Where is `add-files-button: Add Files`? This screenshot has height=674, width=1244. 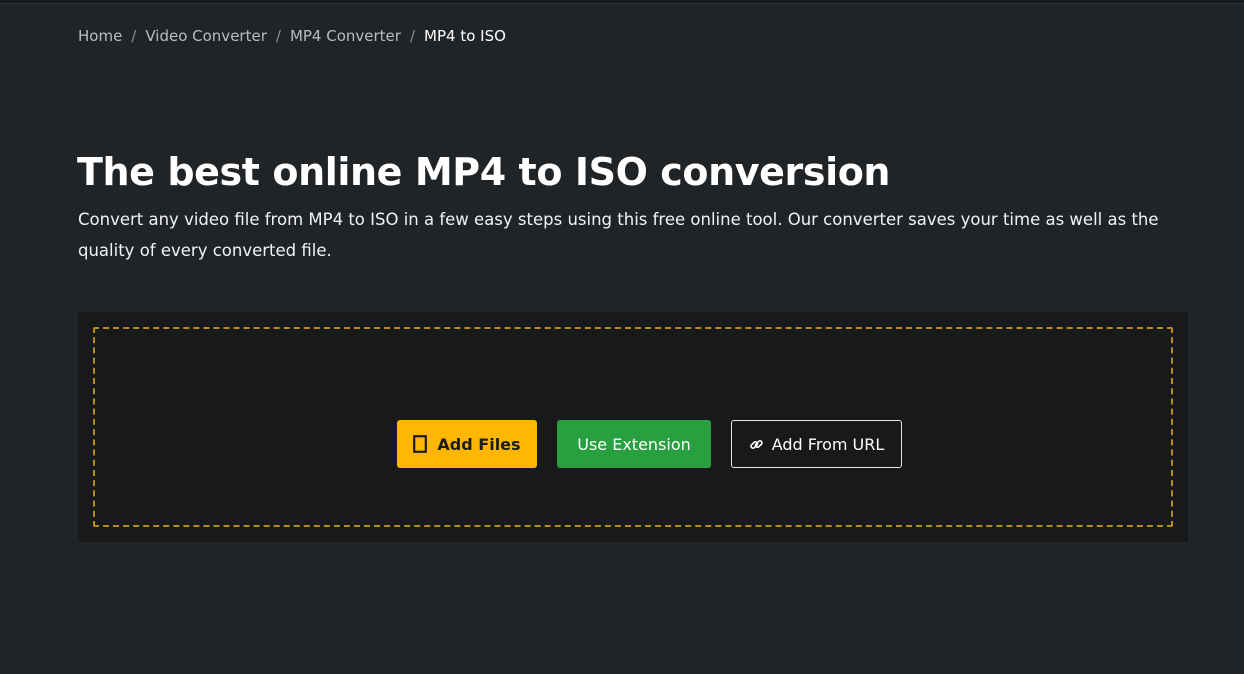
add-files-button: Add Files is located at coordinates (467, 444).